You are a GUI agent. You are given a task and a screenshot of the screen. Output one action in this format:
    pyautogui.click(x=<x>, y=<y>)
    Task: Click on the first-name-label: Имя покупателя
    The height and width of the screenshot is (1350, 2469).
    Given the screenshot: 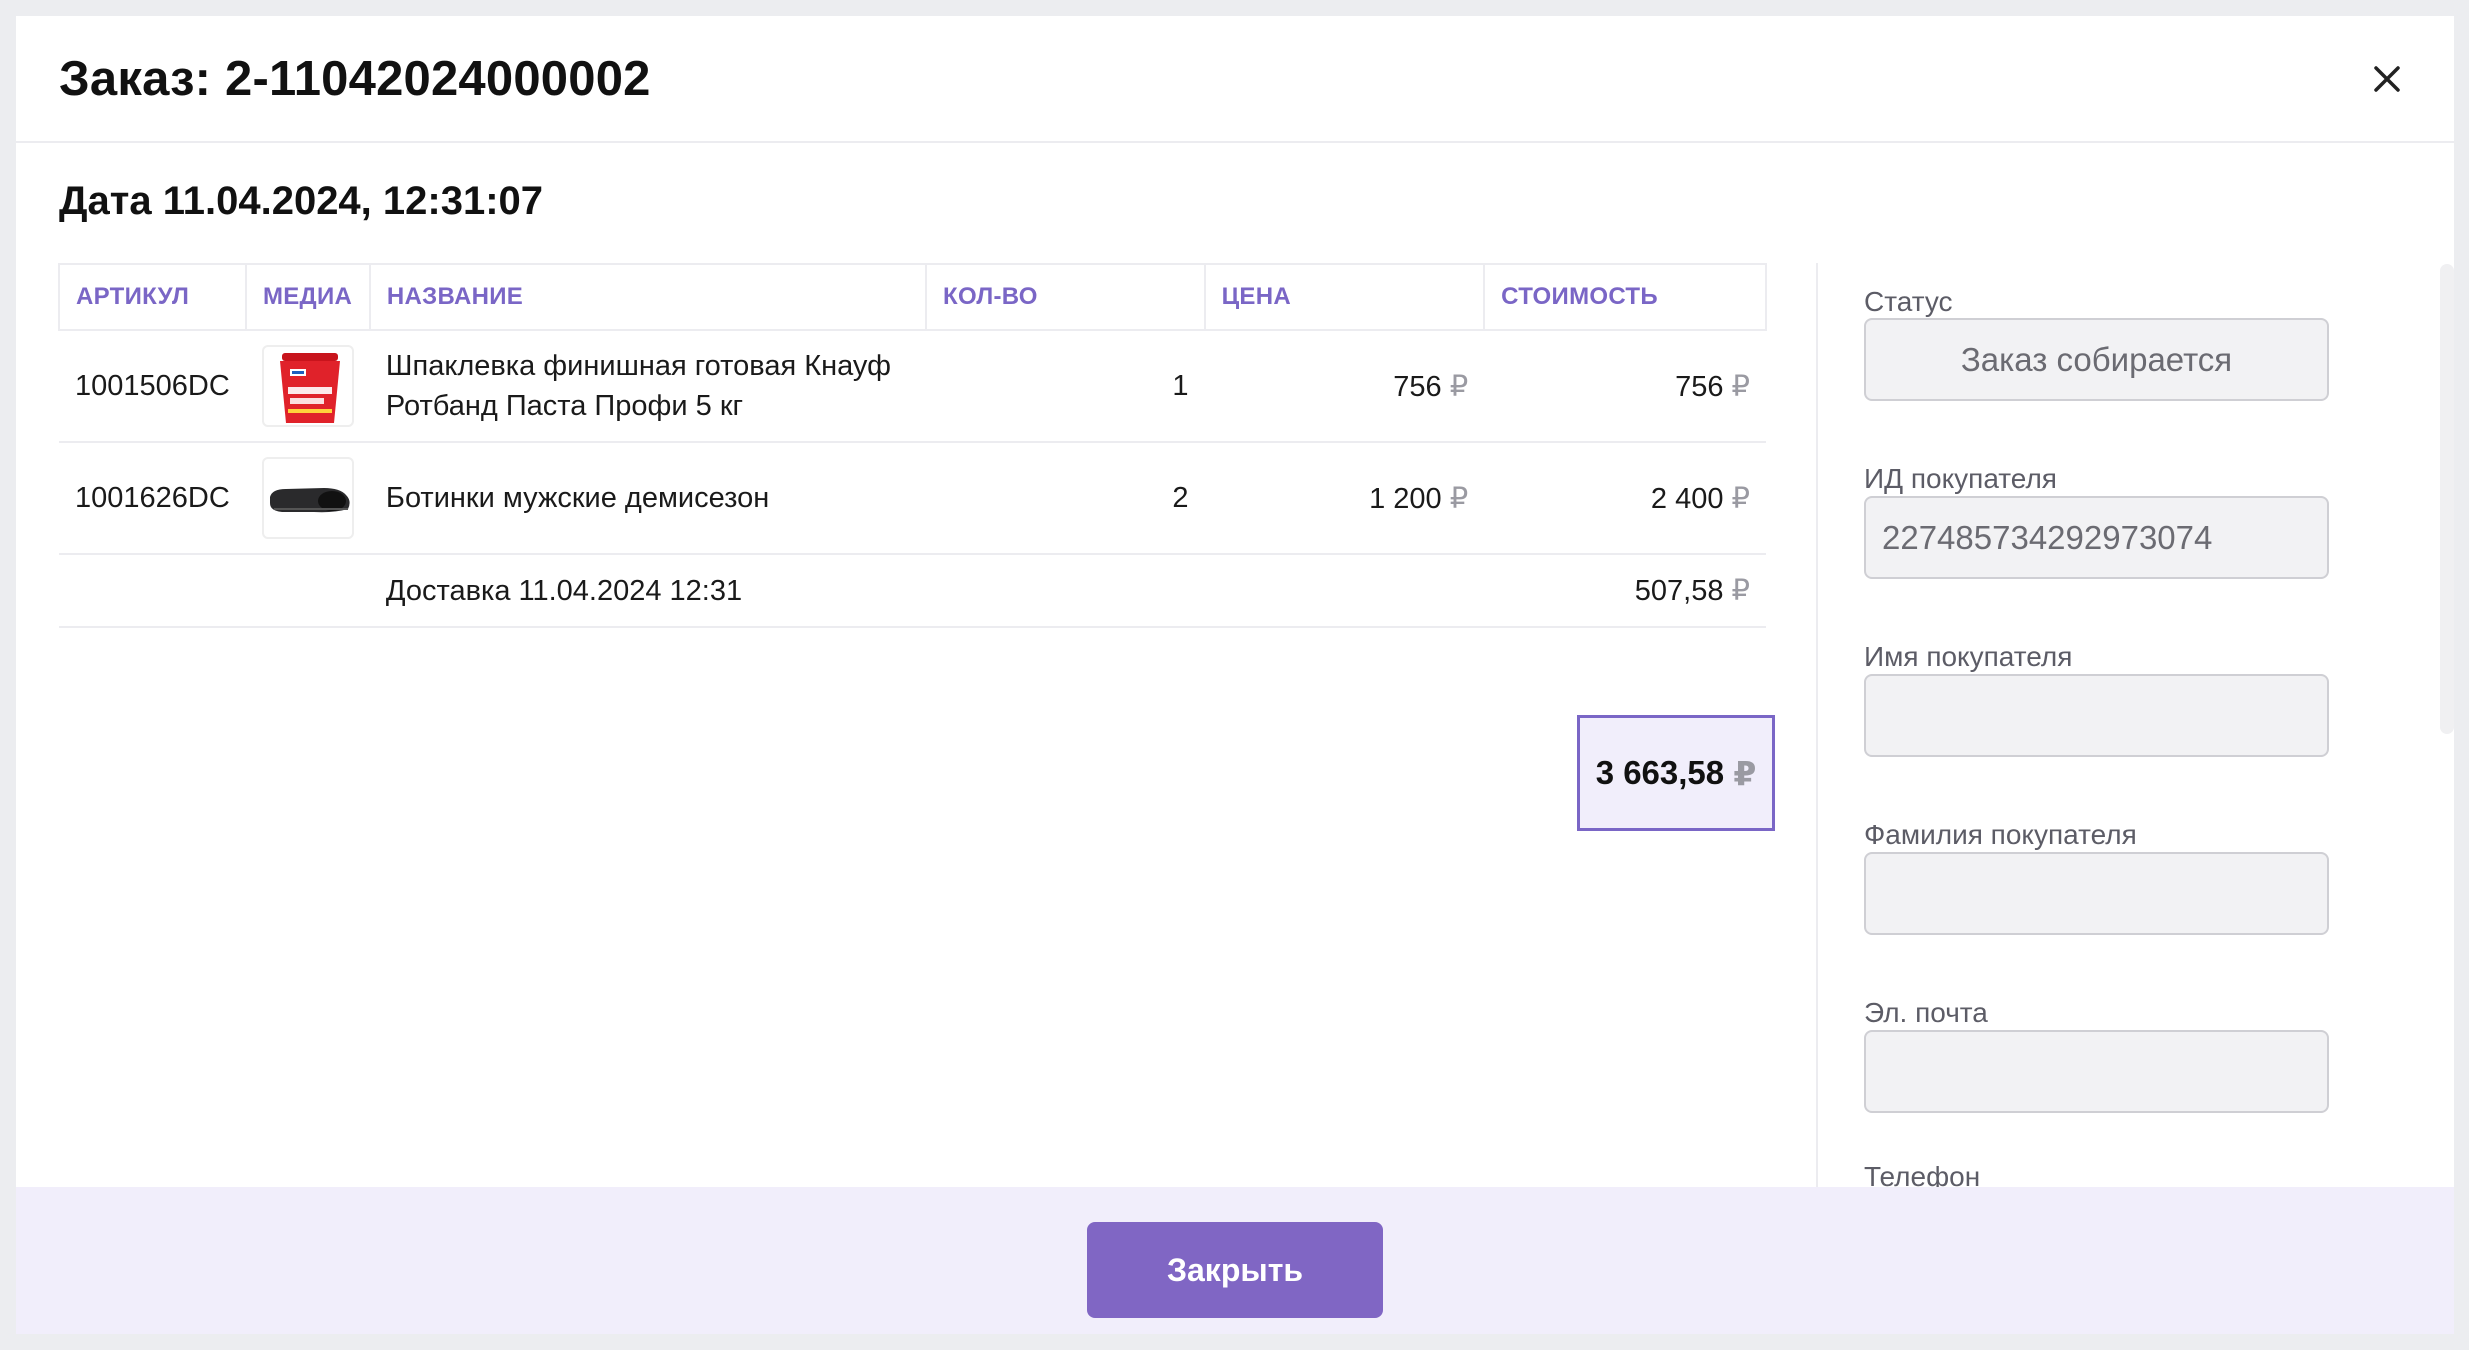 What is the action you would take?
    pyautogui.click(x=1968, y=656)
    